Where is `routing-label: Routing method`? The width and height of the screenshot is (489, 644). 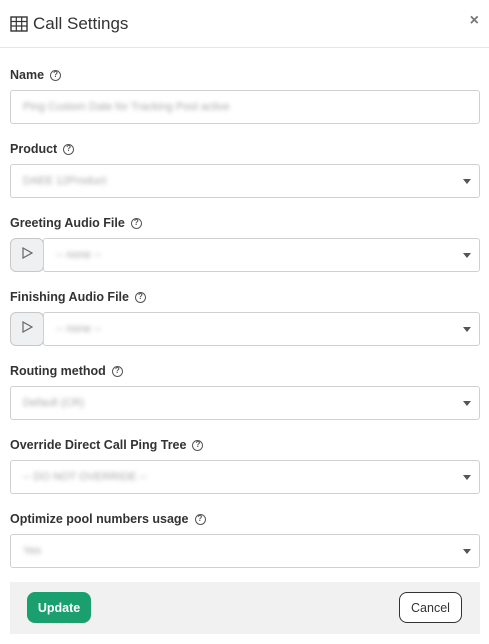
routing-label: Routing method is located at coordinates (58, 371).